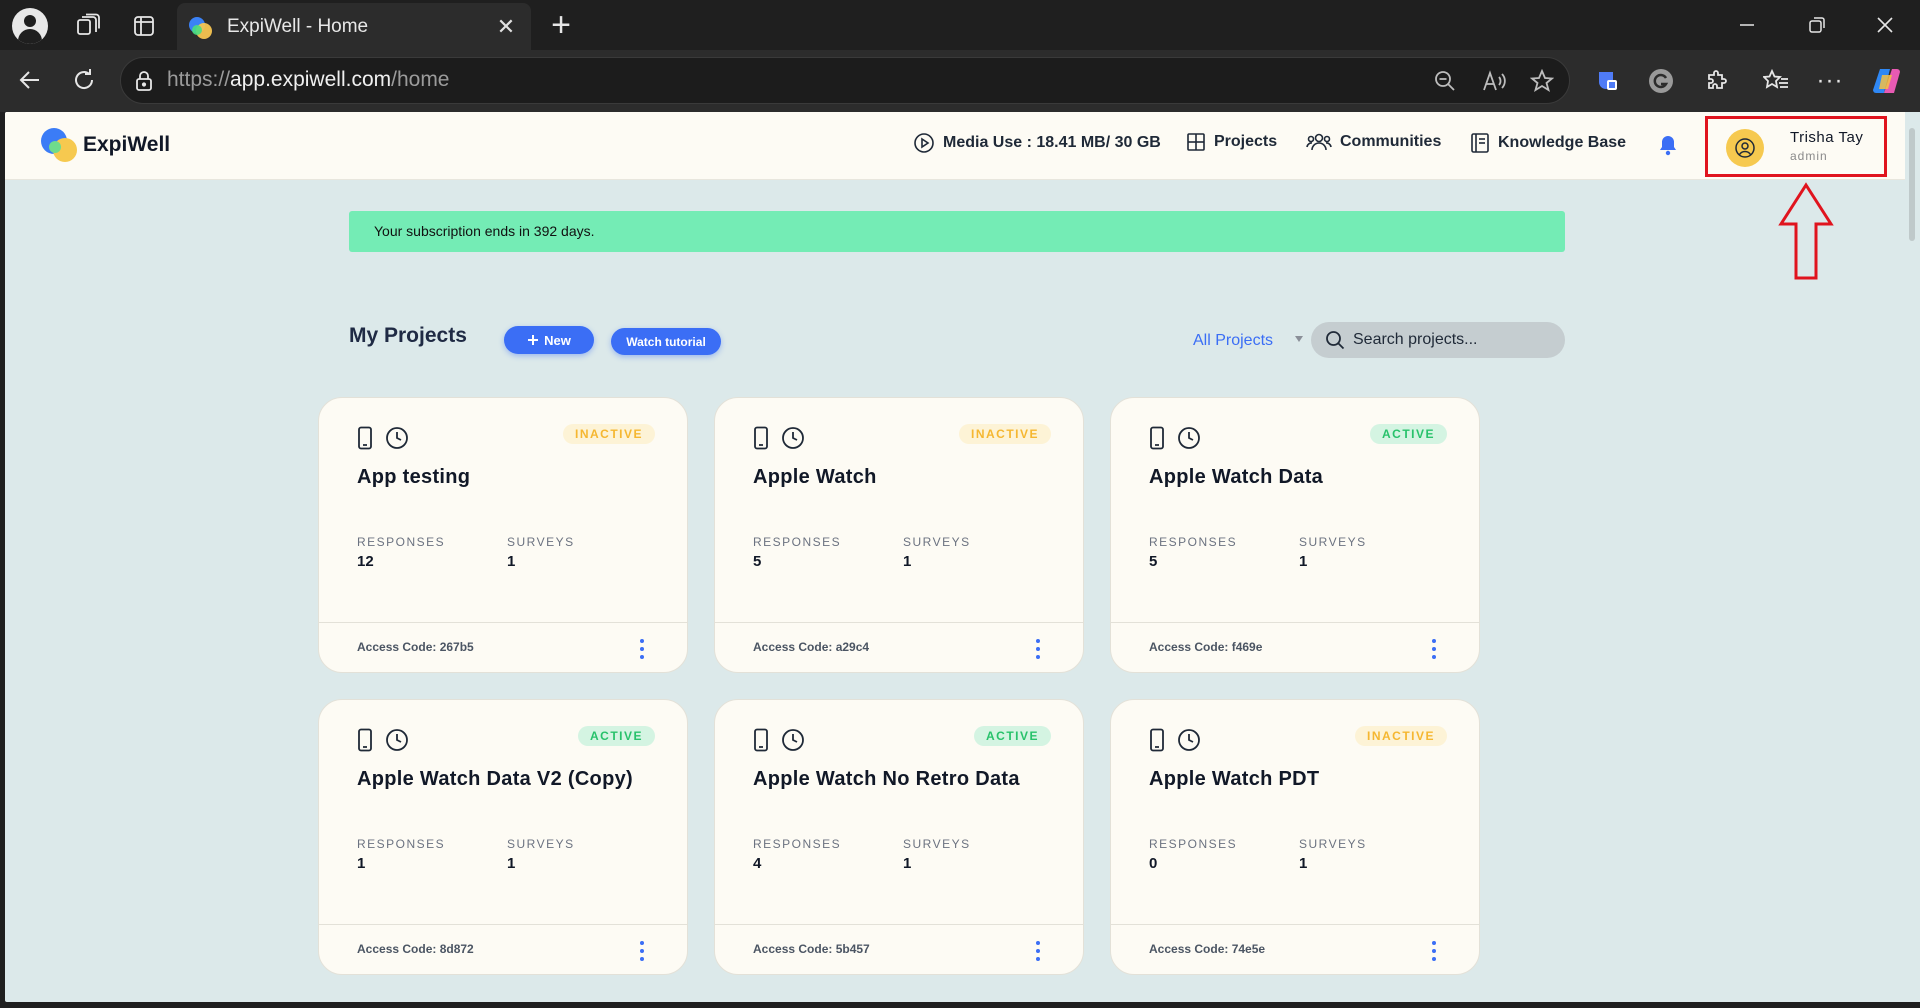 The image size is (1920, 1008). I want to click on nav-projects: Projects, so click(1231, 142).